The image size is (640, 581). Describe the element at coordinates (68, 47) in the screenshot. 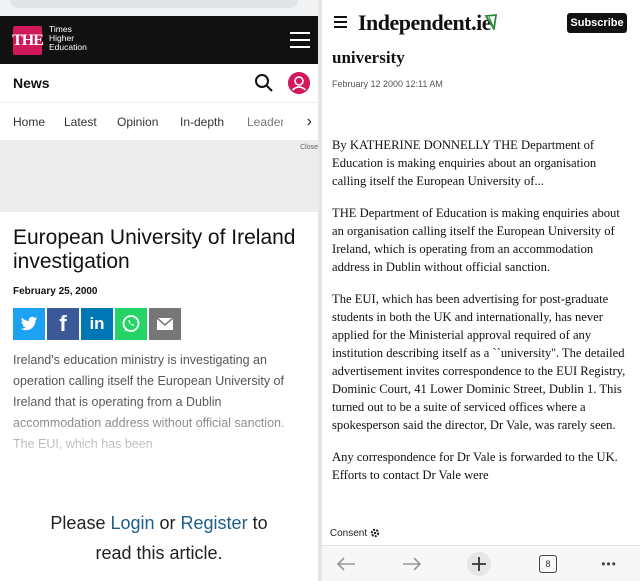

I see `the-word-education: Education` at that location.